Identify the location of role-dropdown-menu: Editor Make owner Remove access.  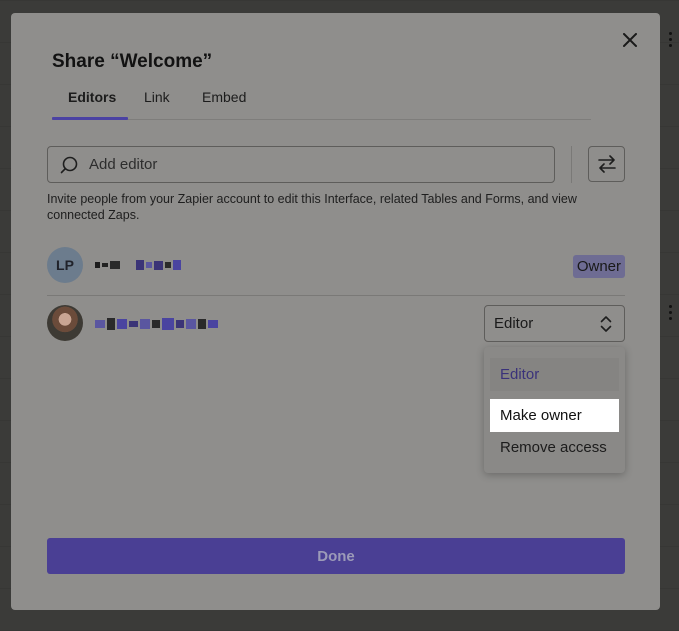
(554, 410).